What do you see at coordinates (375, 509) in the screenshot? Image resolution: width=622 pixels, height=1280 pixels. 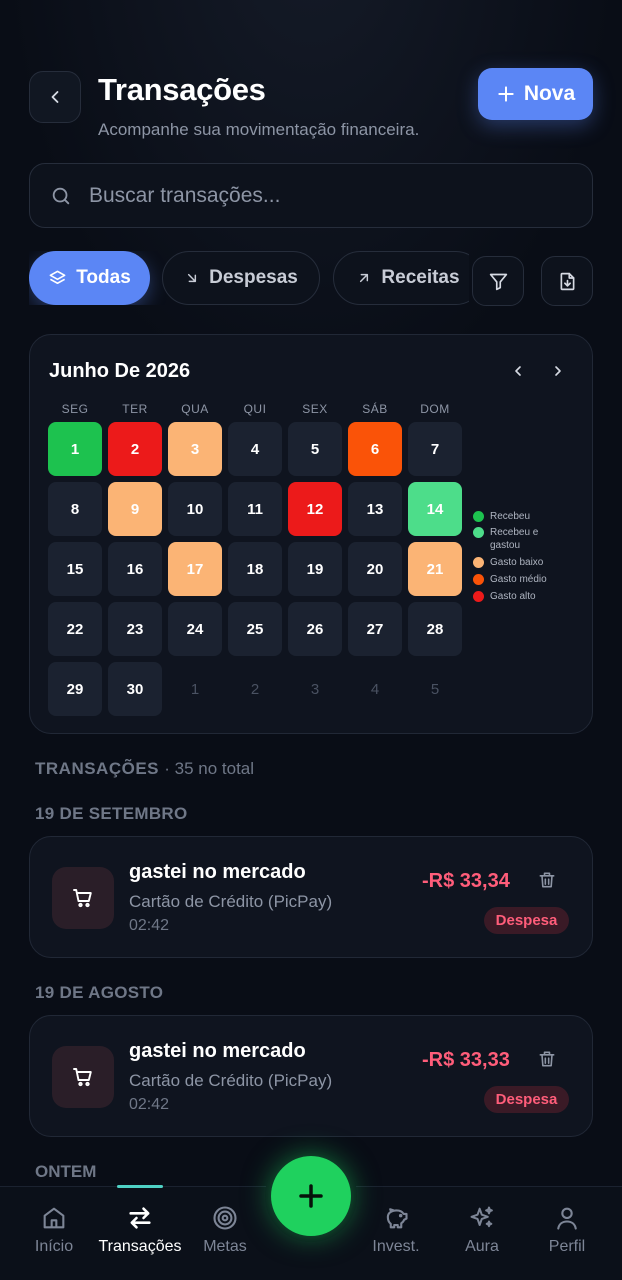 I see `calendar-day: 13` at bounding box center [375, 509].